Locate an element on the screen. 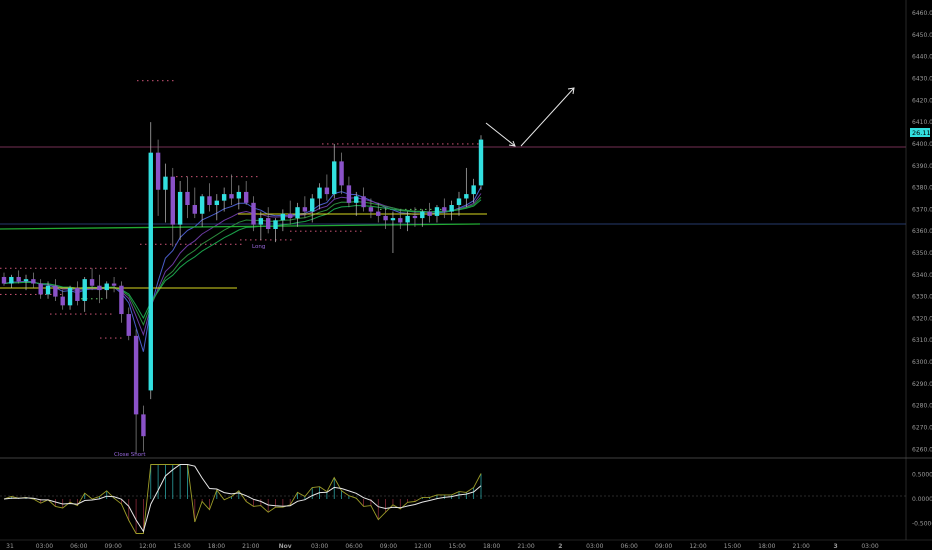 The height and width of the screenshot is (550, 932). time-tick-label: 18:00 is located at coordinates (216, 546).